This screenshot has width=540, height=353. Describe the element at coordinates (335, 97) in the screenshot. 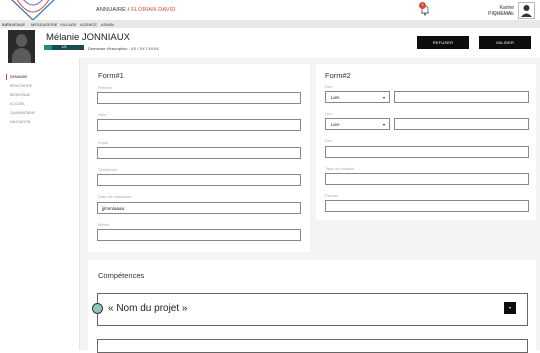

I see `lien-select-1-value: Lien` at that location.